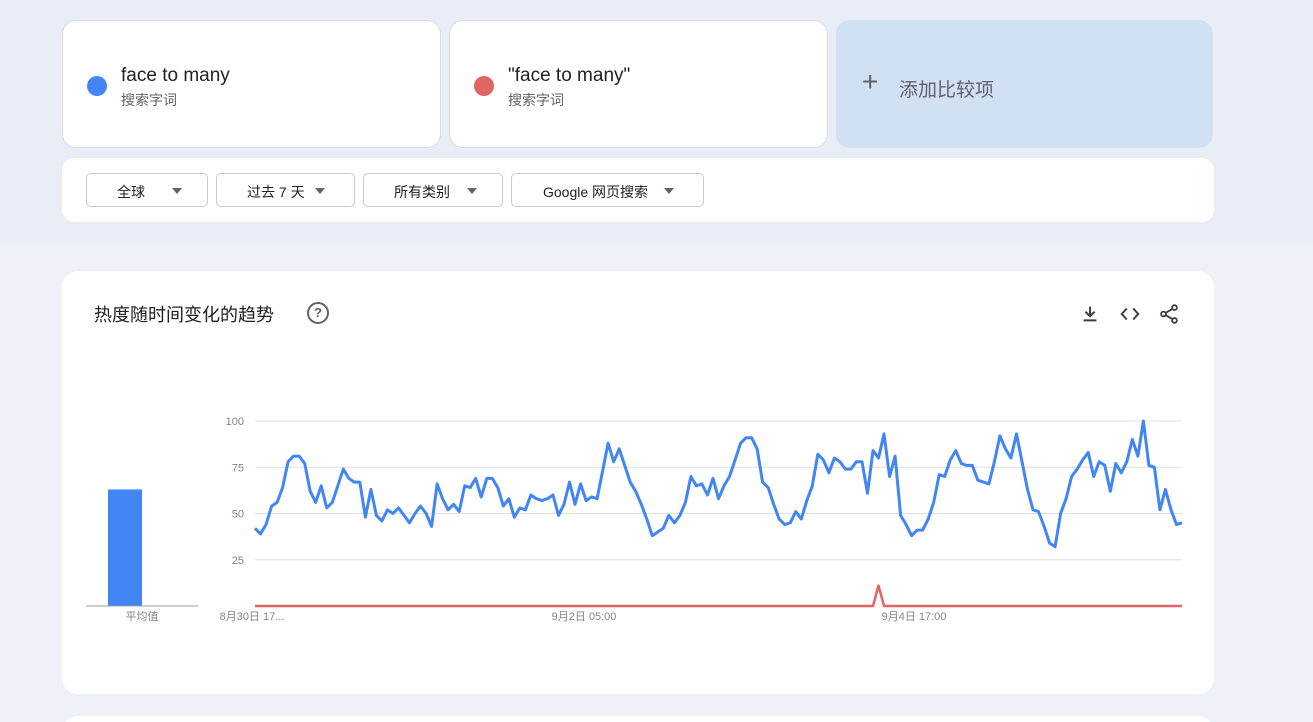 The image size is (1313, 722). I want to click on category-filter-label: 所有类别, so click(422, 192).